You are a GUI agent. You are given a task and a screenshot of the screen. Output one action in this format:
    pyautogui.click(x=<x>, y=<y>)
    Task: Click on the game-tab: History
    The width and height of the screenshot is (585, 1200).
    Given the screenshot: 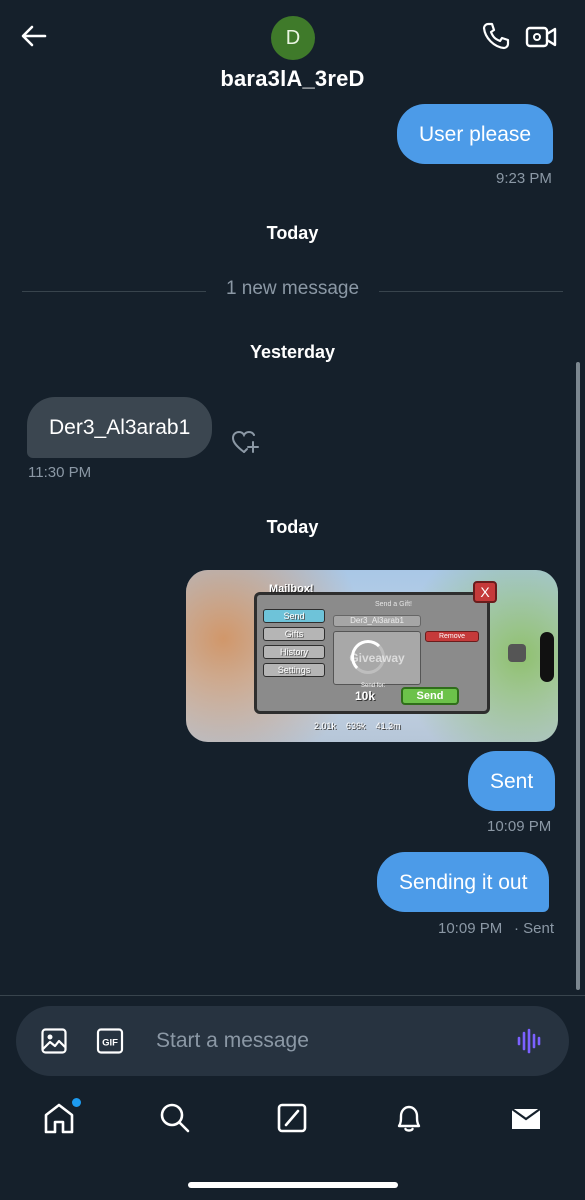 What is the action you would take?
    pyautogui.click(x=294, y=652)
    